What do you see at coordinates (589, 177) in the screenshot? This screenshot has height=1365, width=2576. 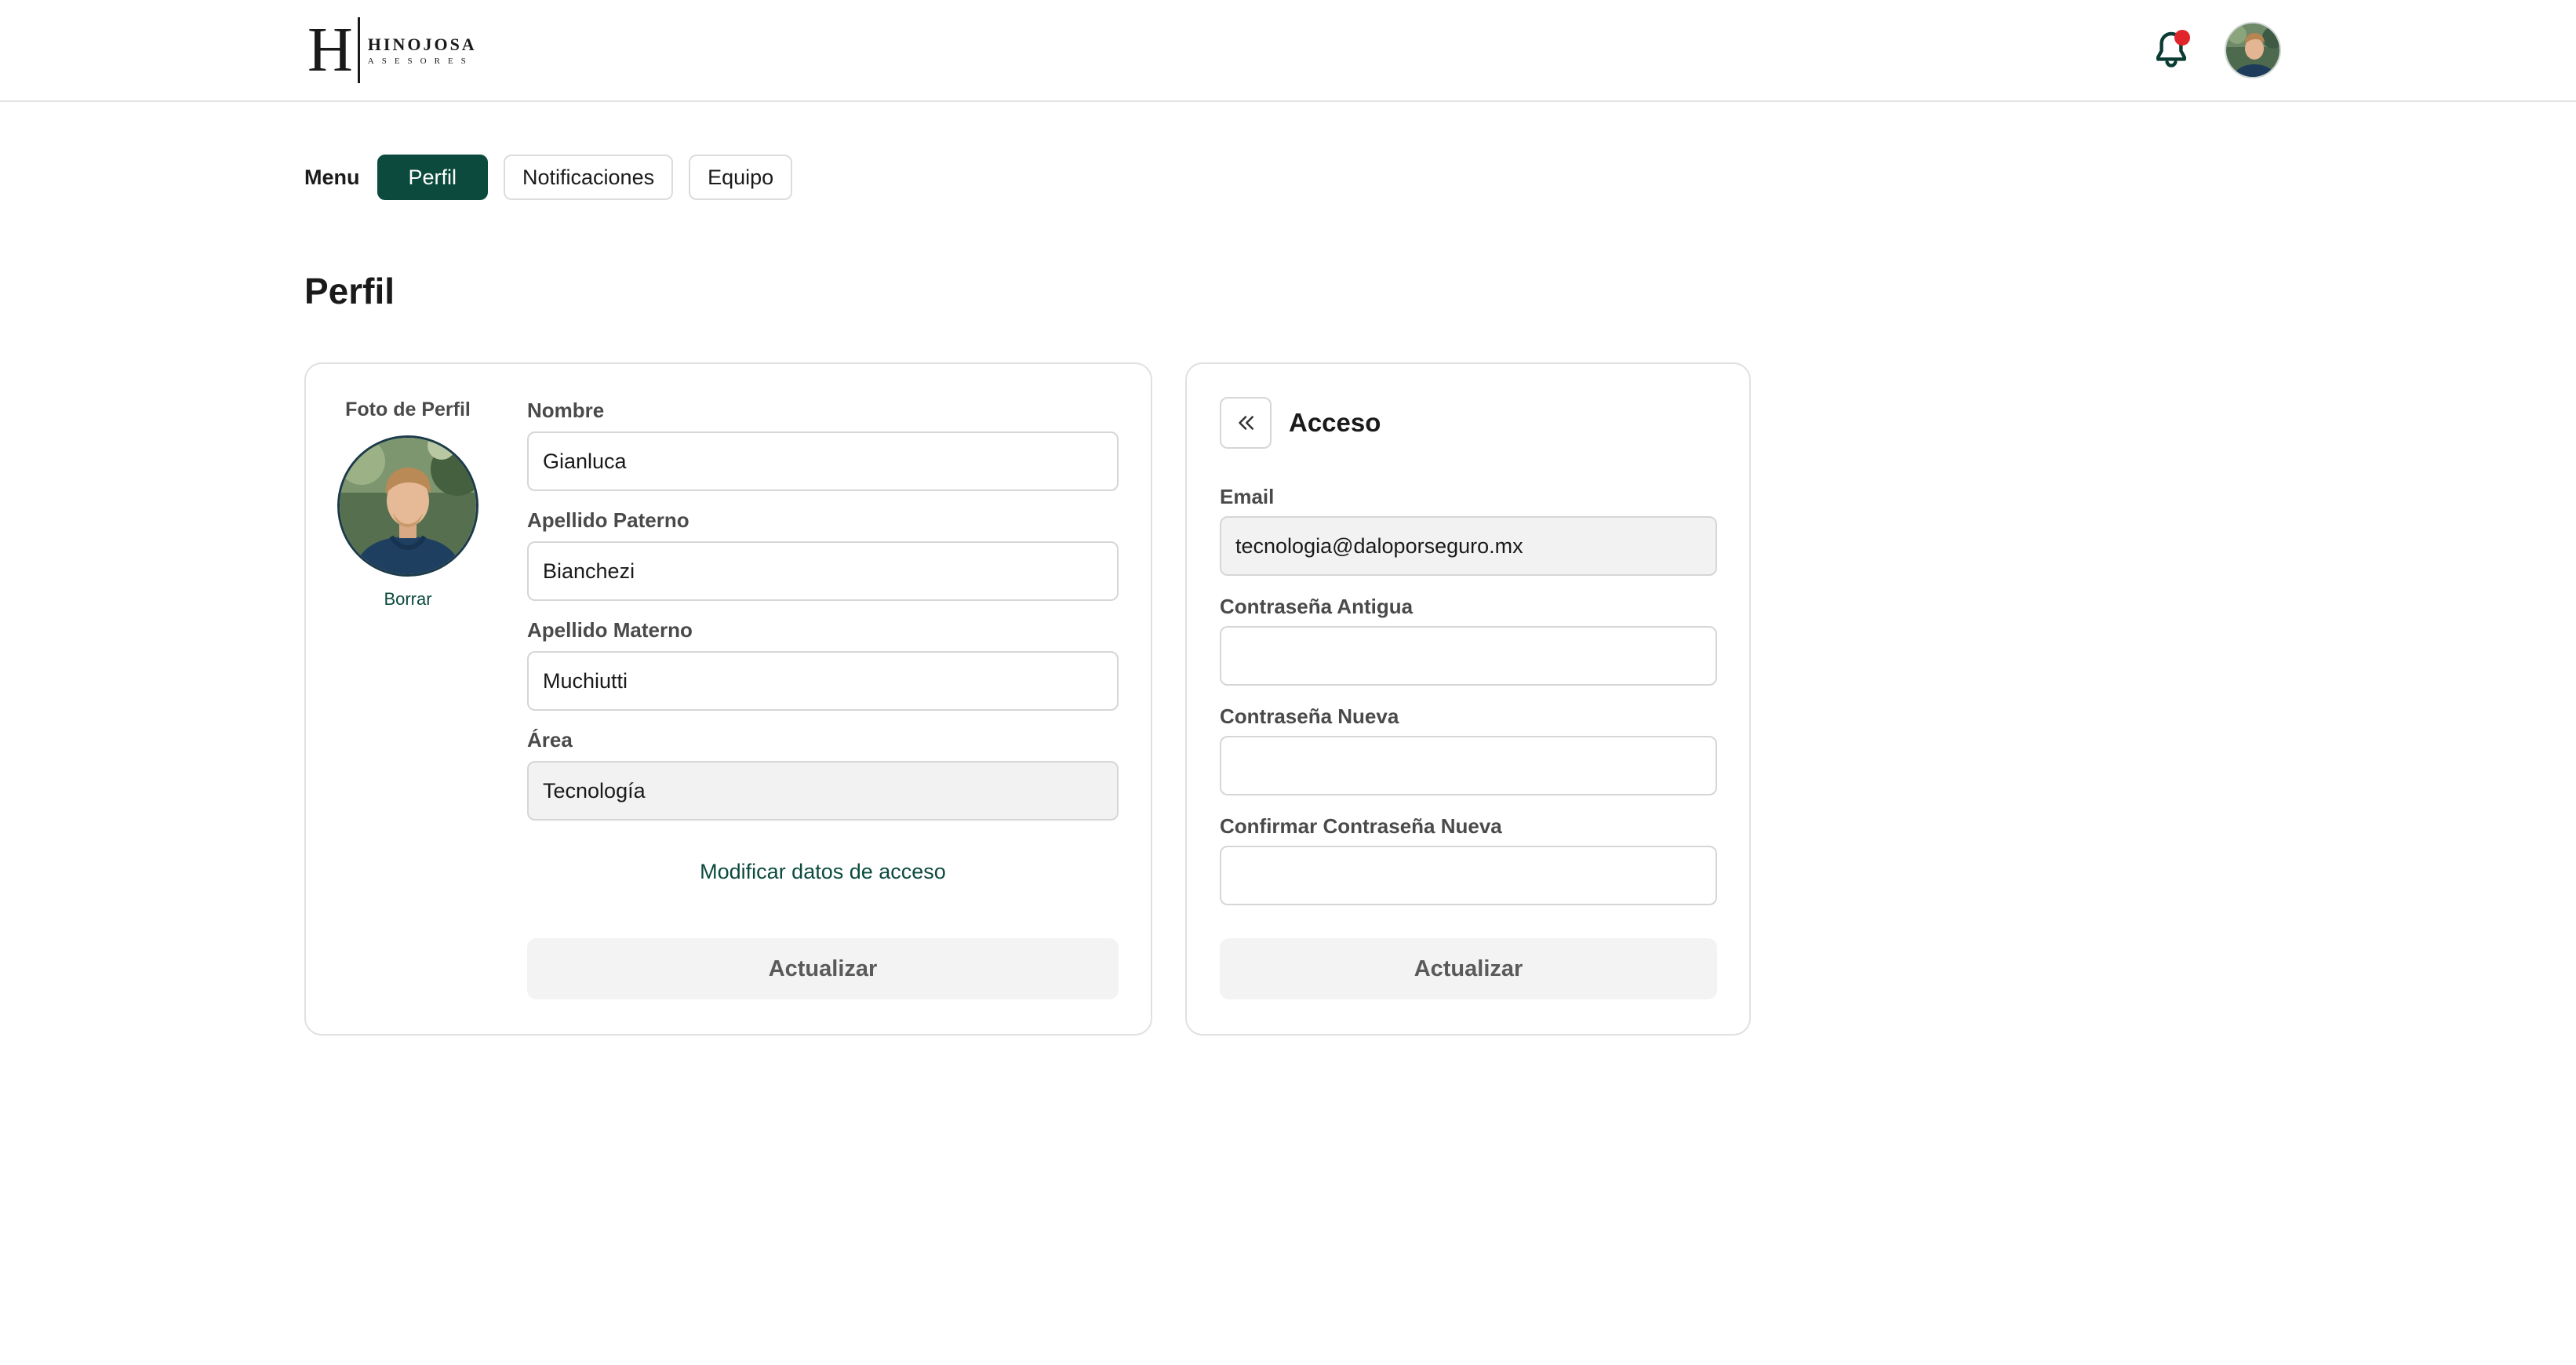 I see `tab-notificaciones: Notificaciones` at bounding box center [589, 177].